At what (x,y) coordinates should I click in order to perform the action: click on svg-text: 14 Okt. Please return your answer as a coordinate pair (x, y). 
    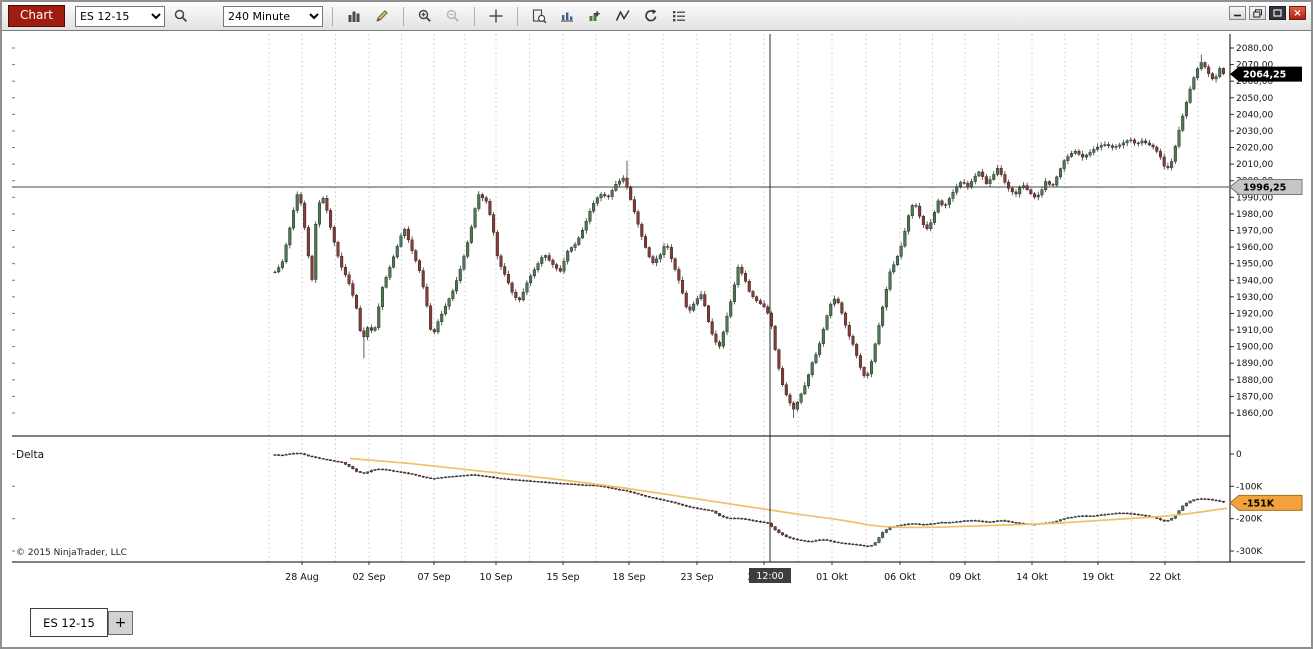
    Looking at the image, I should click on (1032, 577).